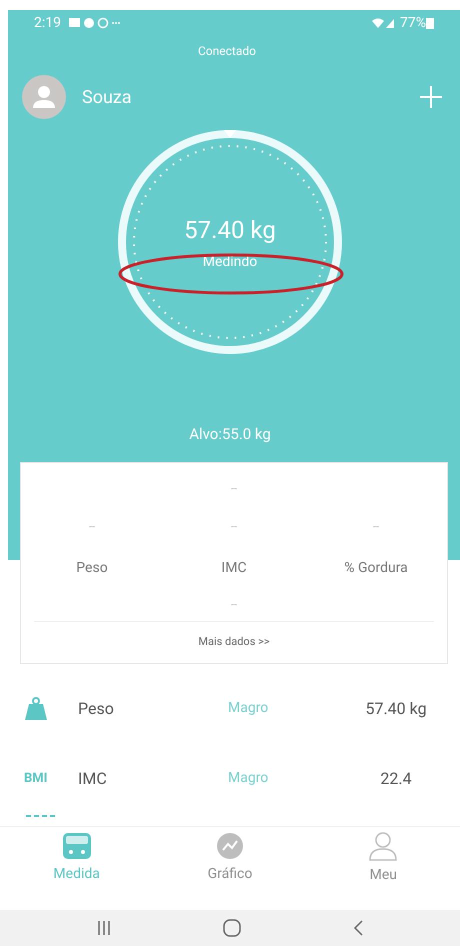 Image resolution: width=460 pixels, height=946 pixels. What do you see at coordinates (230, 846) in the screenshot?
I see `chart-icon` at bounding box center [230, 846].